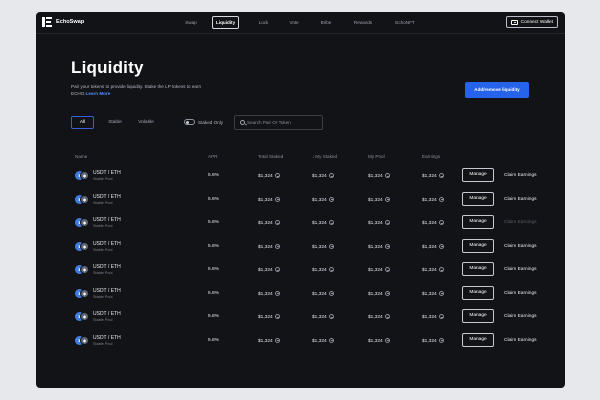  I want to click on nav-item-echonft: EchoNFT, so click(405, 22).